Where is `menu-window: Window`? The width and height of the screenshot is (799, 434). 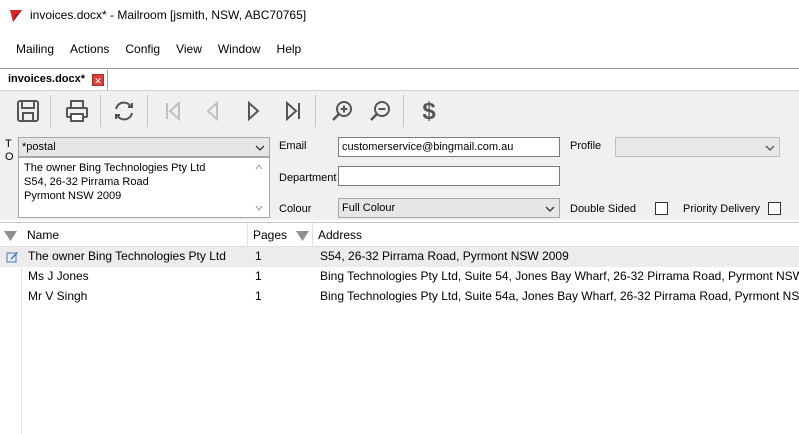 menu-window: Window is located at coordinates (239, 49).